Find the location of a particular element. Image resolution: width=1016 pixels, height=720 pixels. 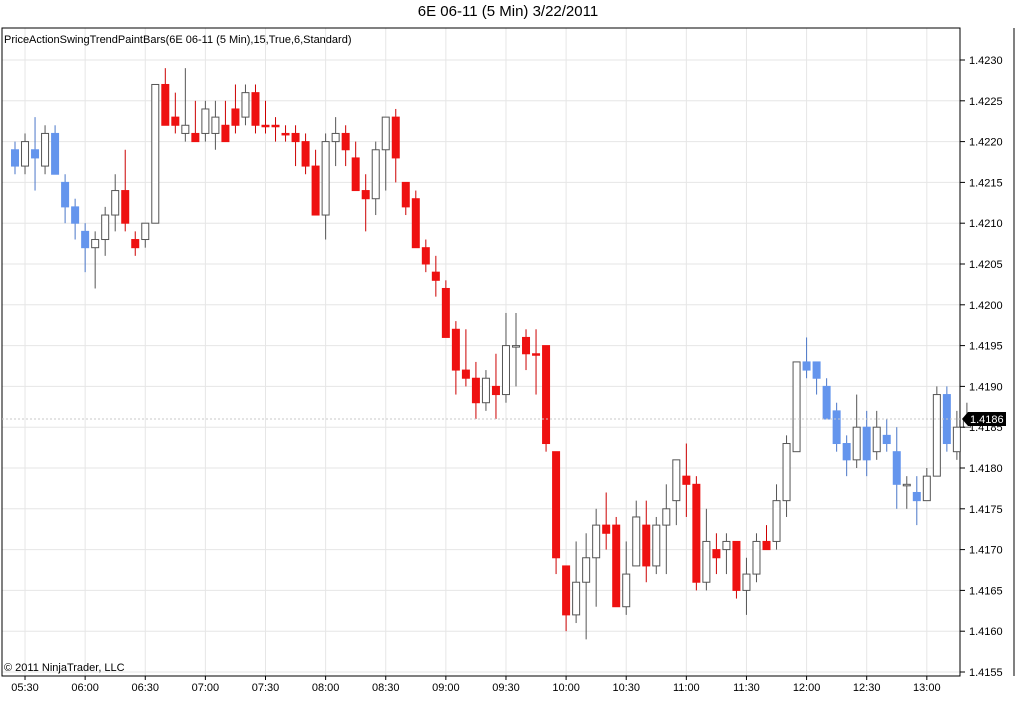

price-tick-label: 1.4155 is located at coordinates (986, 673).